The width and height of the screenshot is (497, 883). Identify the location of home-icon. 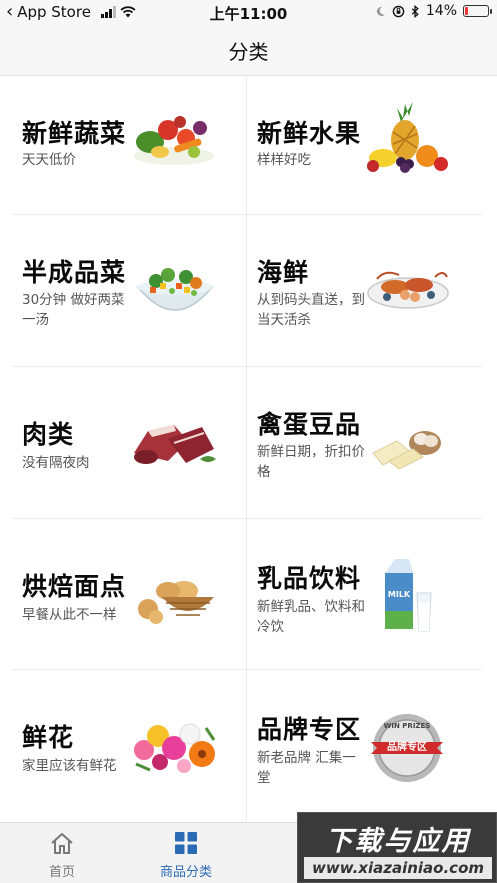
(62, 843).